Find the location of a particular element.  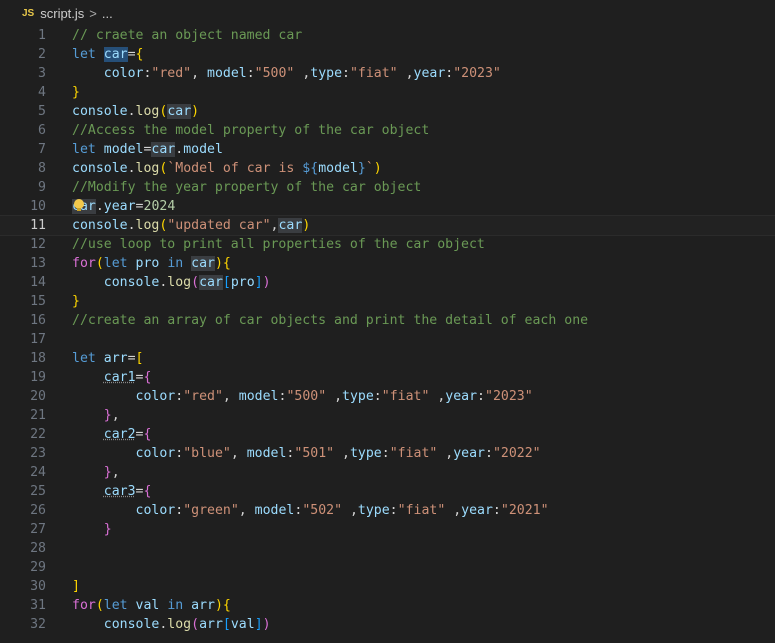

code-line: 21 }, is located at coordinates (387, 415).